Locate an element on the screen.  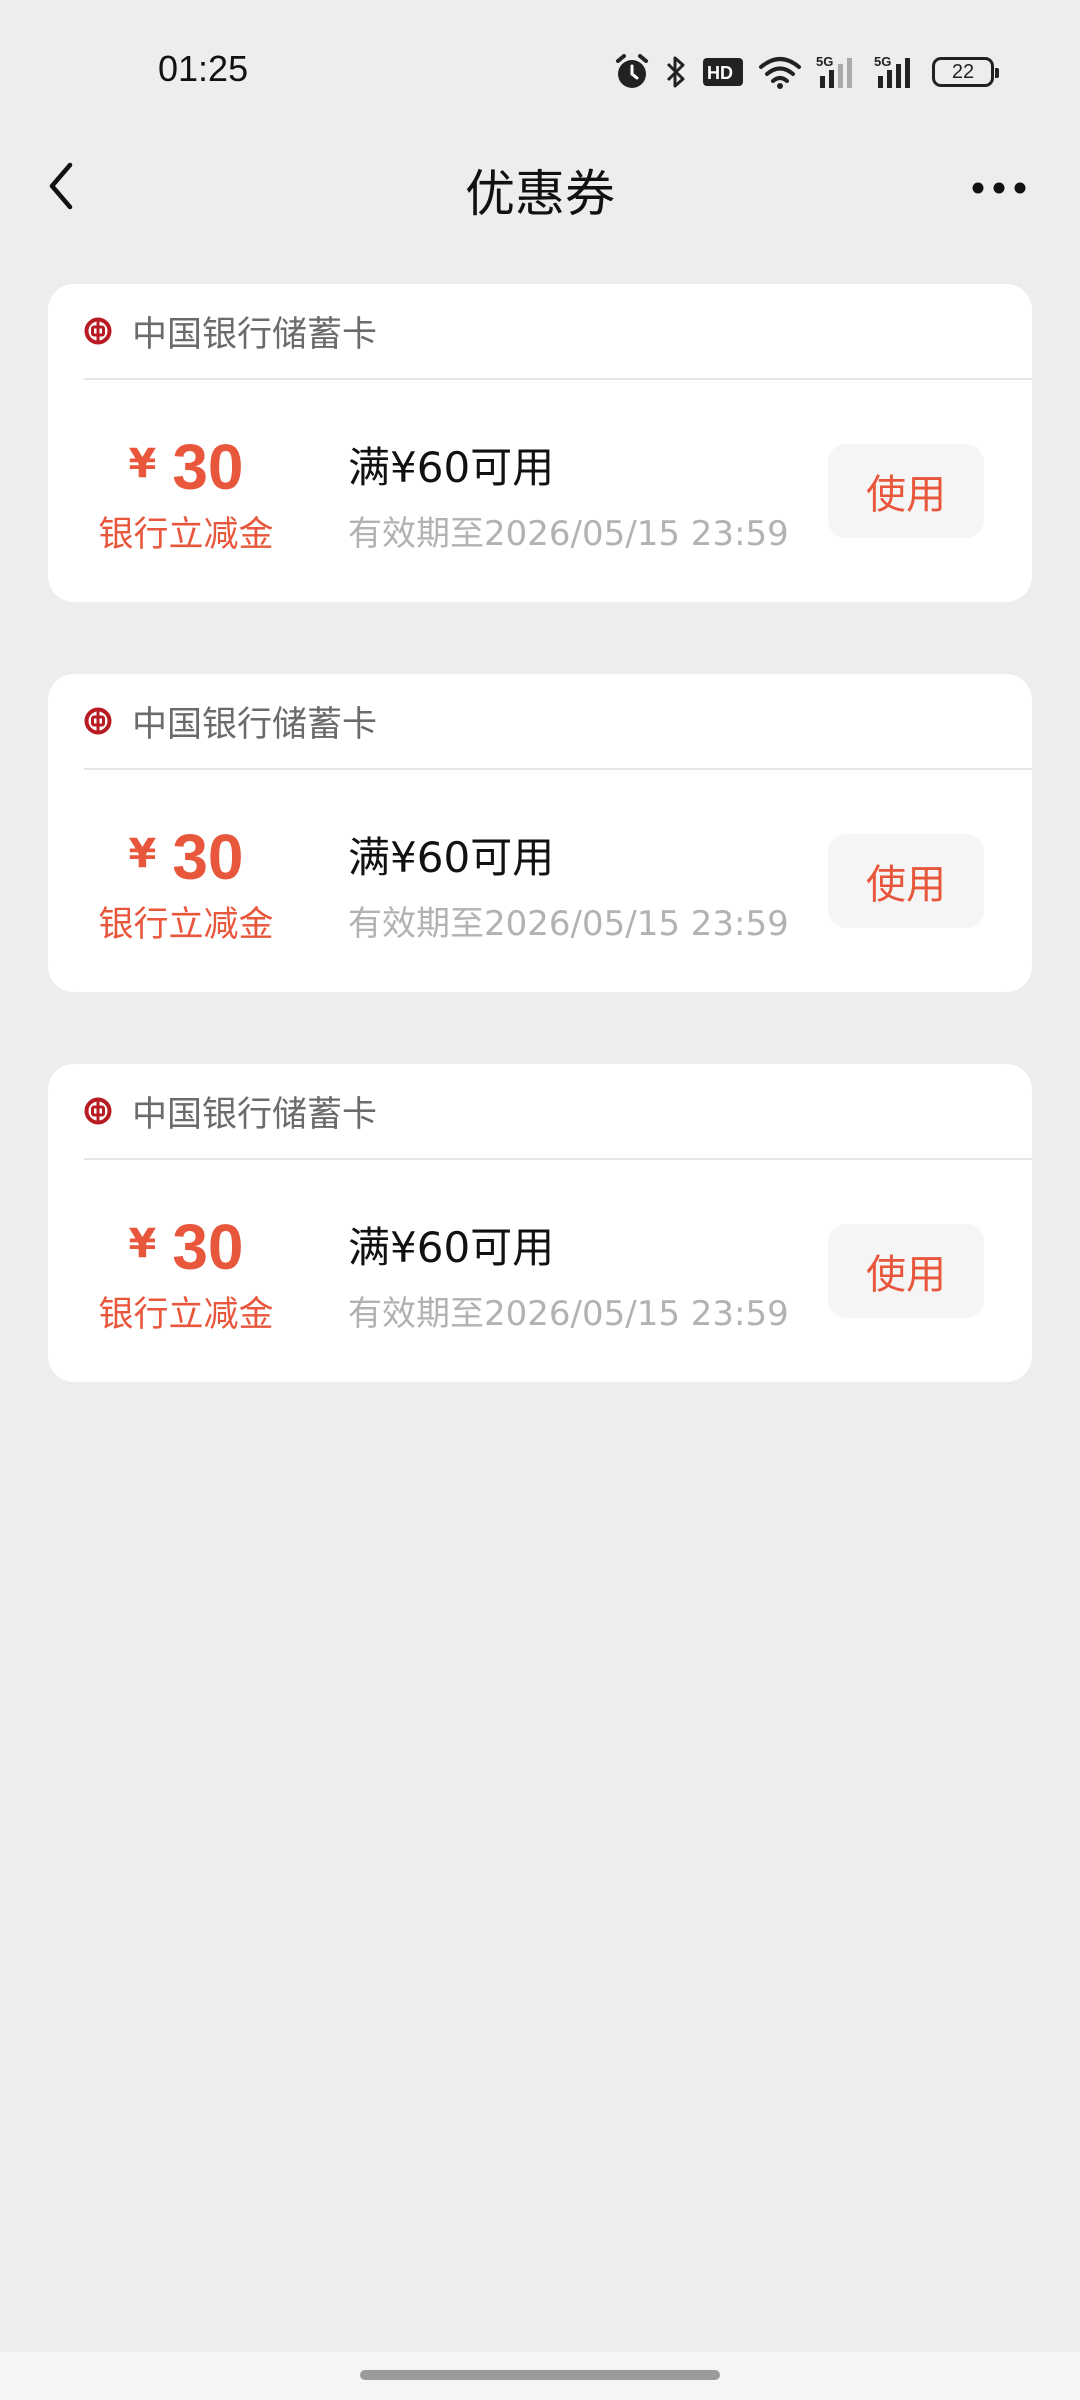
gesture-bar is located at coordinates (540, 2376).